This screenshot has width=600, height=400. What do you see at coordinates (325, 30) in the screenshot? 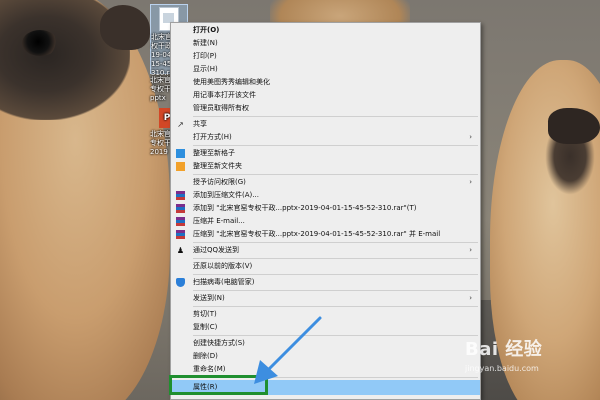
I see `menu-item-open: 打开(O)` at bounding box center [325, 30].